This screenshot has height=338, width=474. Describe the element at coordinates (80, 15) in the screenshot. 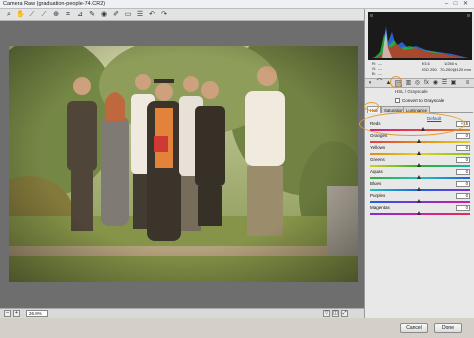

I see `straighten-icon: ⊿` at that location.